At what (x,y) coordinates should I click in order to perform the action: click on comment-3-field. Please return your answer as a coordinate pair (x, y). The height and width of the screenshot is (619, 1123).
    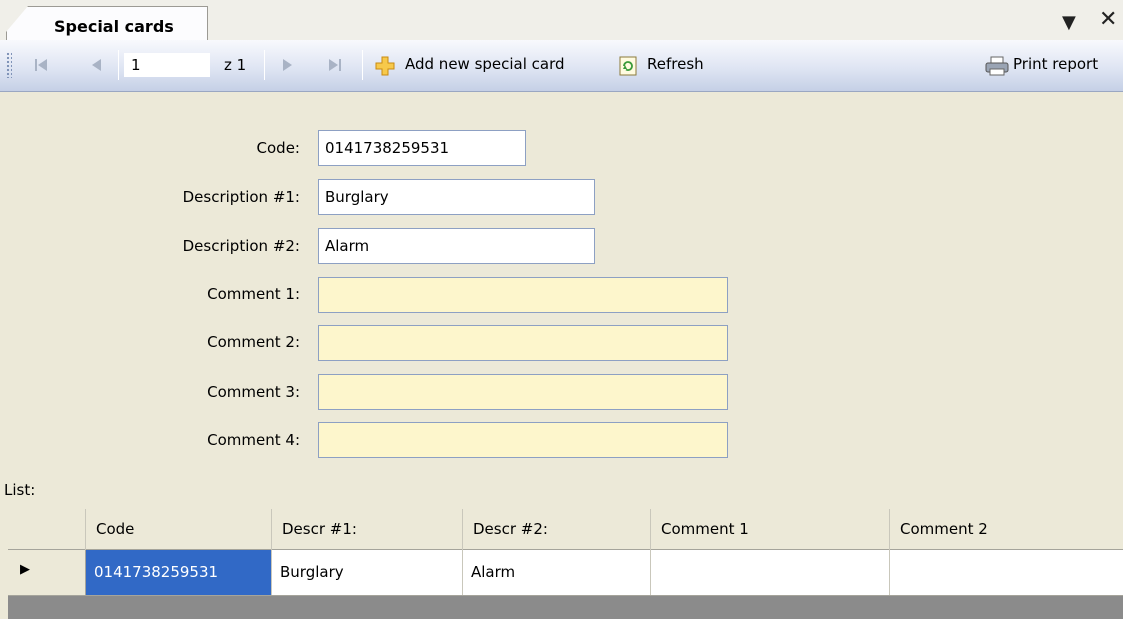
    Looking at the image, I should click on (523, 392).